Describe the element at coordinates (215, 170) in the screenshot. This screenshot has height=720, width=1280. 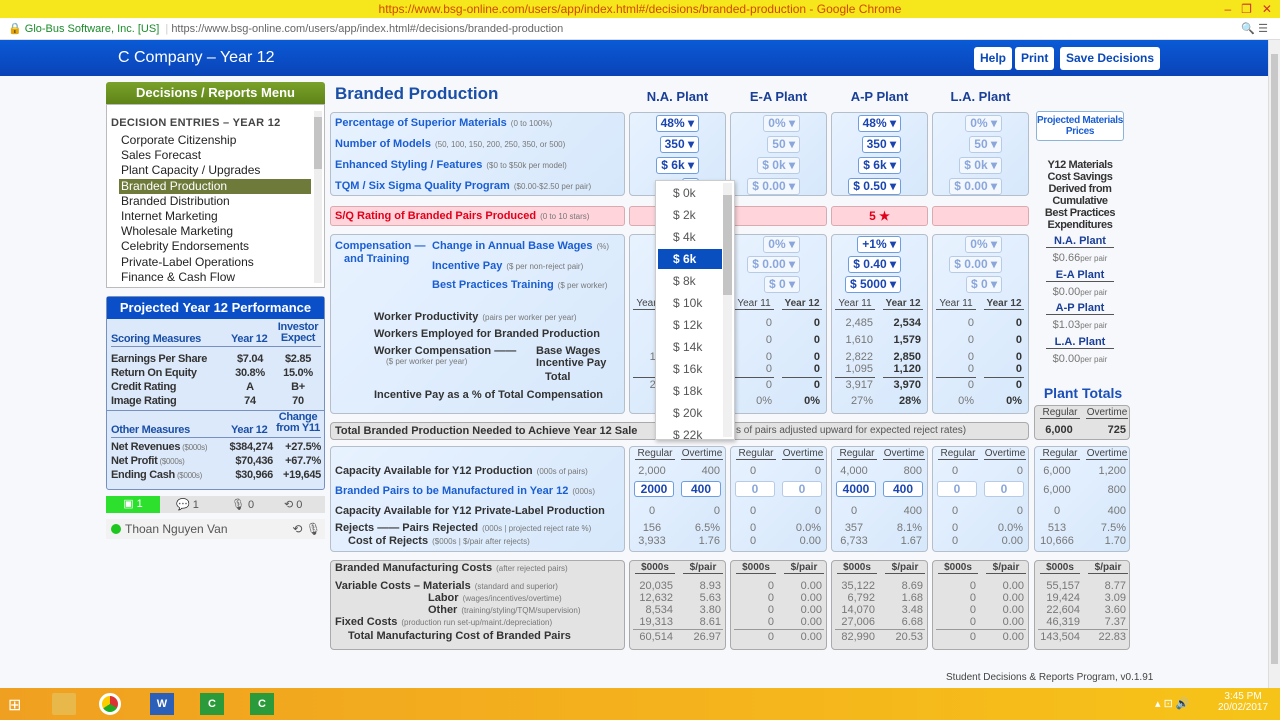
I see `menu-item: Plant Capacity / Upgrades` at that location.